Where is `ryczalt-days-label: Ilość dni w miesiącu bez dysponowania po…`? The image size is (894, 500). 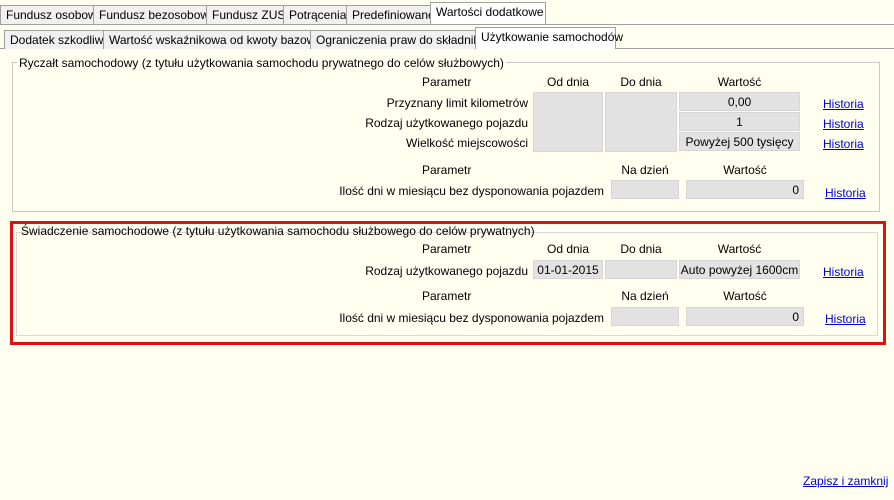
ryczalt-days-label: Ilość dni w miesiącu bez dysponowania po… is located at coordinates (471, 191).